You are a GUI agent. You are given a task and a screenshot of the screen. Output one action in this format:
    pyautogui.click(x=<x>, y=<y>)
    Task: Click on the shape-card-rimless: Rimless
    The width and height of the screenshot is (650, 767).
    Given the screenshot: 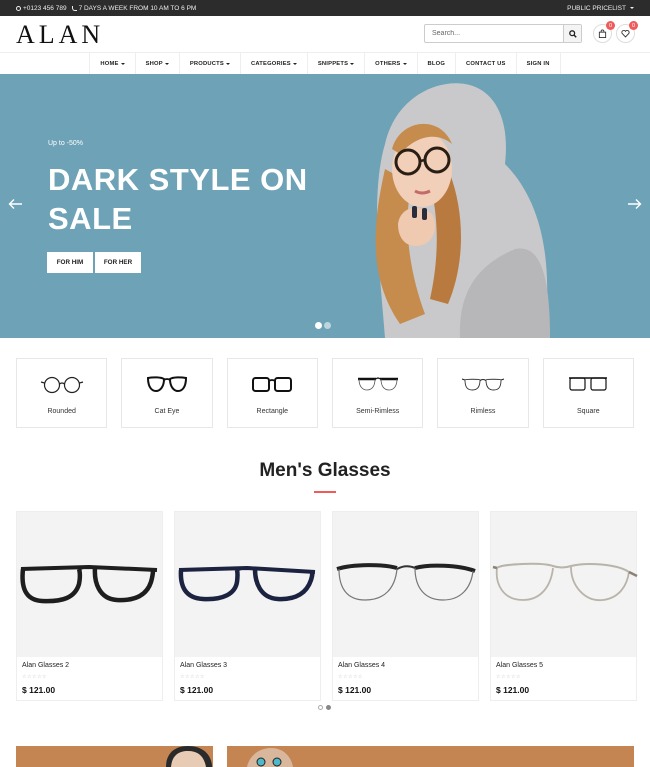 What is the action you would take?
    pyautogui.click(x=483, y=393)
    